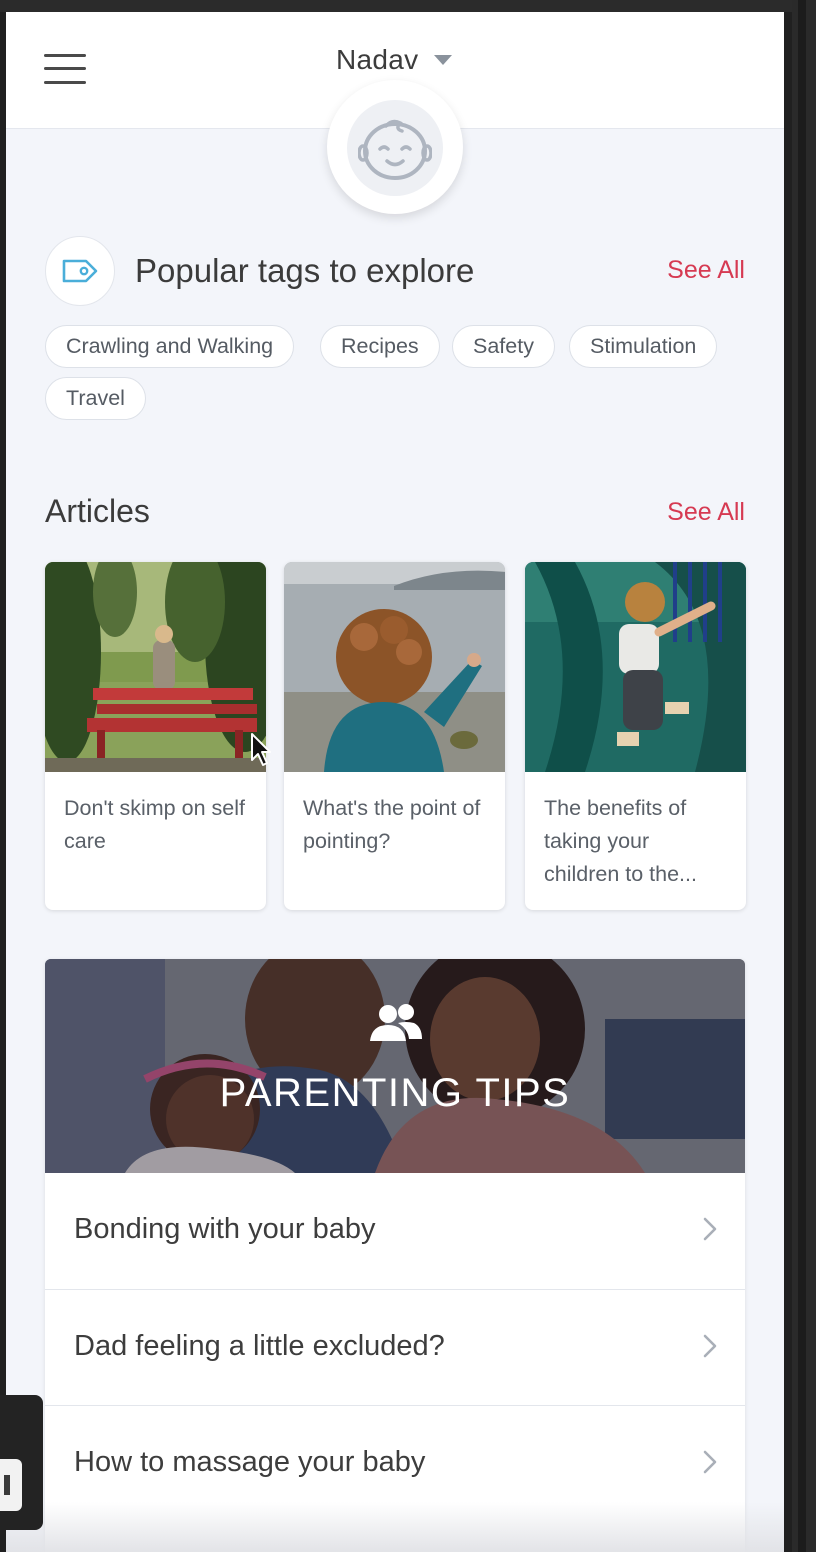  What do you see at coordinates (80, 271) in the screenshot?
I see `tag-icon` at bounding box center [80, 271].